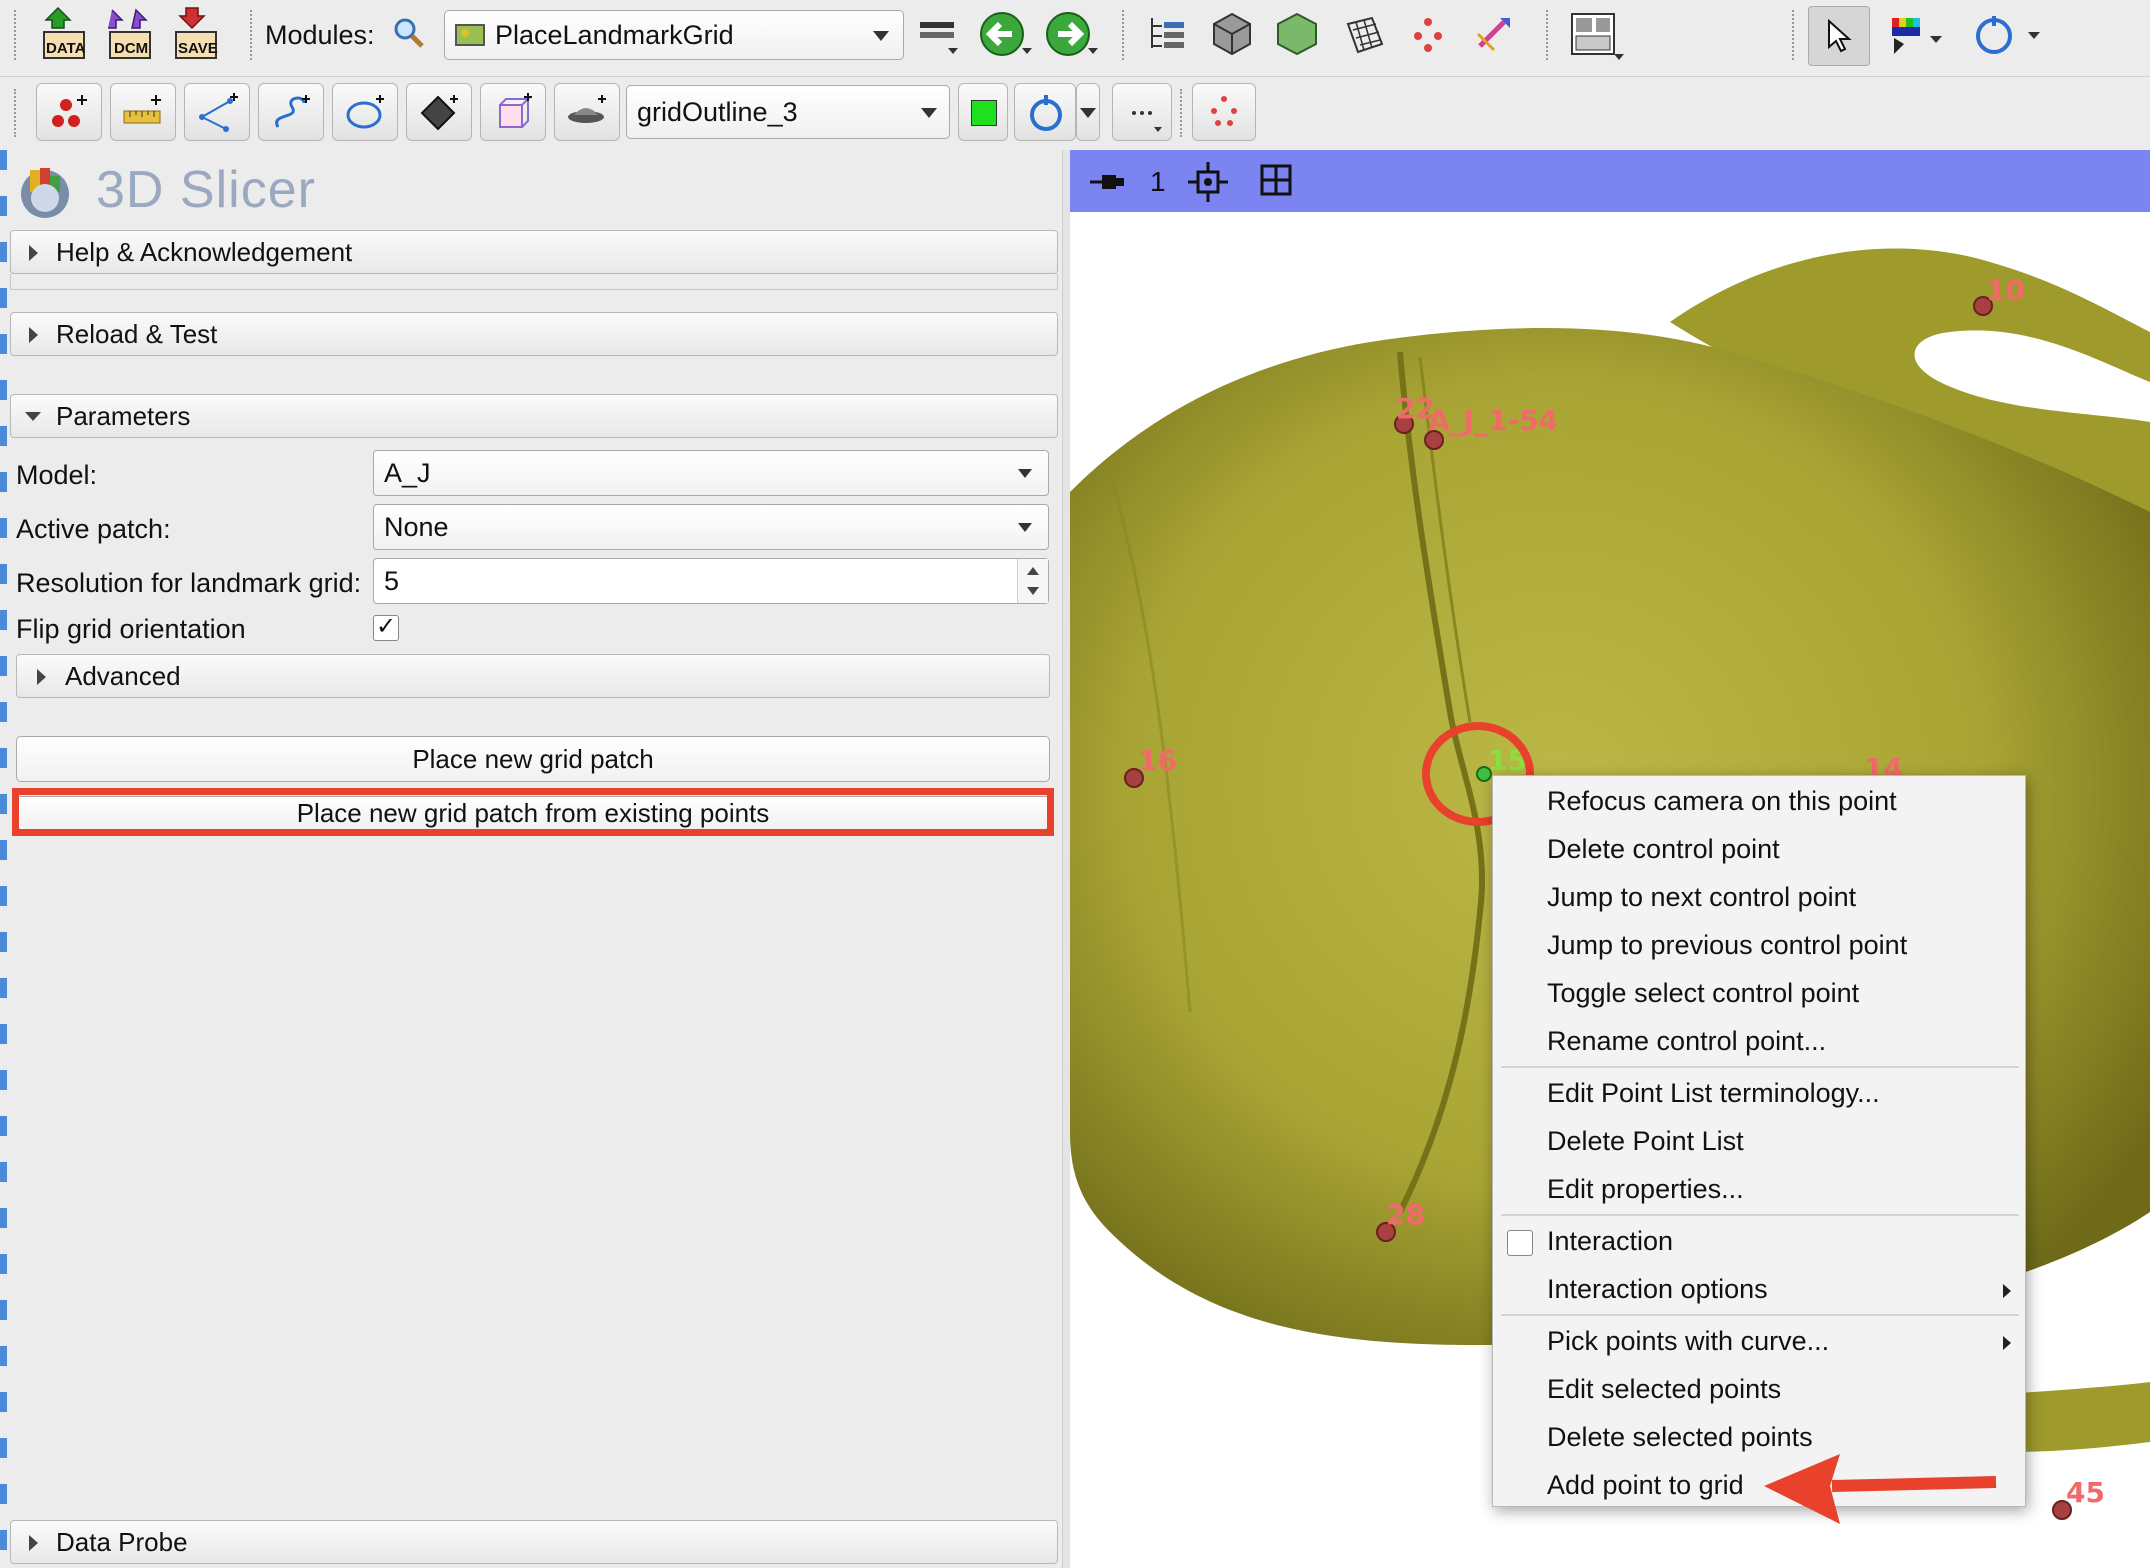  Describe the element at coordinates (470, 35) in the screenshot. I see `module-icon` at that location.